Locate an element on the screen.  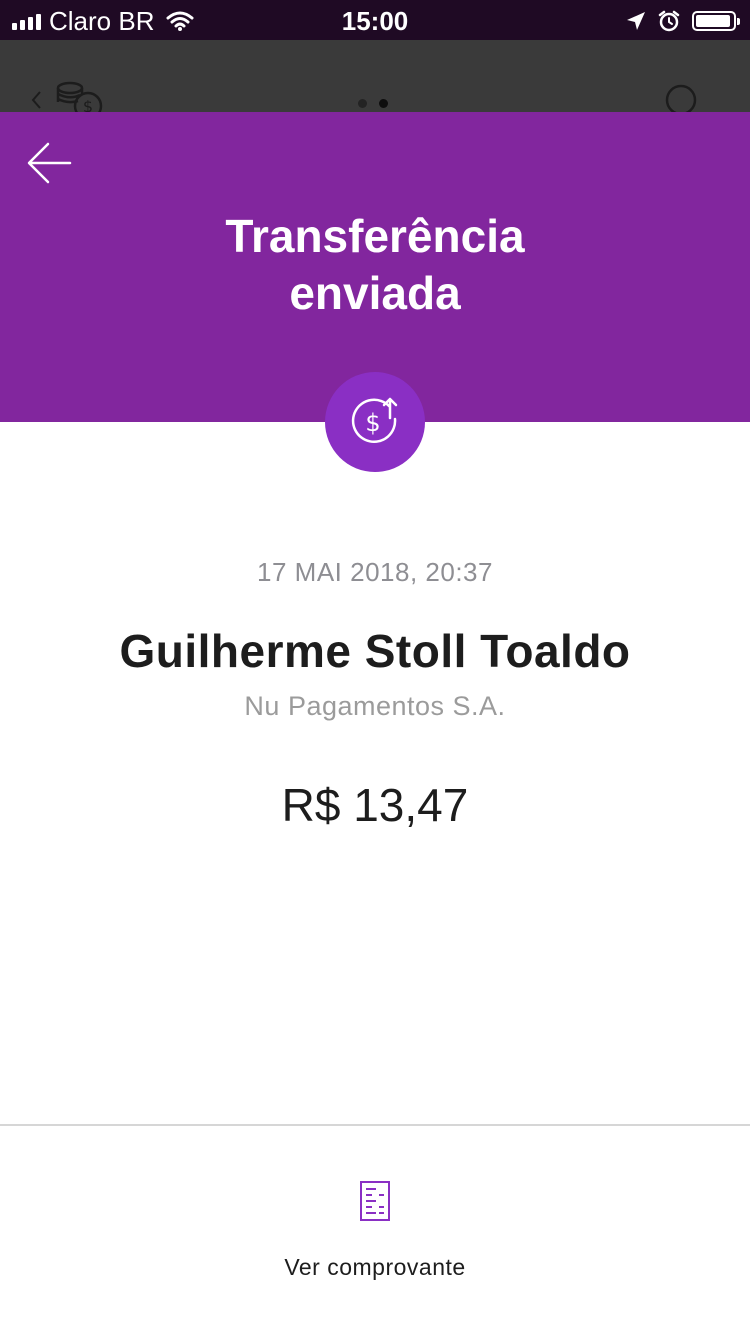
back-arrow-icon is located at coordinates (49, 163).